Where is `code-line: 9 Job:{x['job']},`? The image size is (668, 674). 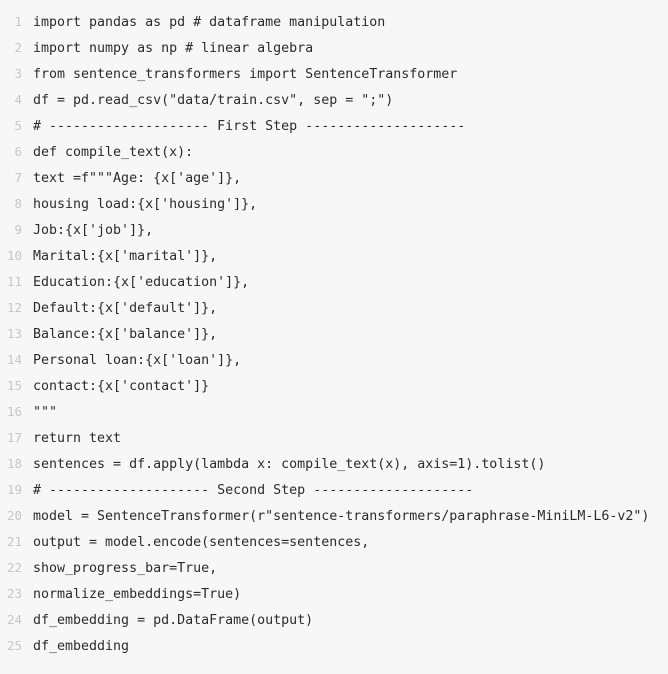
code-line: 9 Job:{x['job']}, is located at coordinates (334, 230).